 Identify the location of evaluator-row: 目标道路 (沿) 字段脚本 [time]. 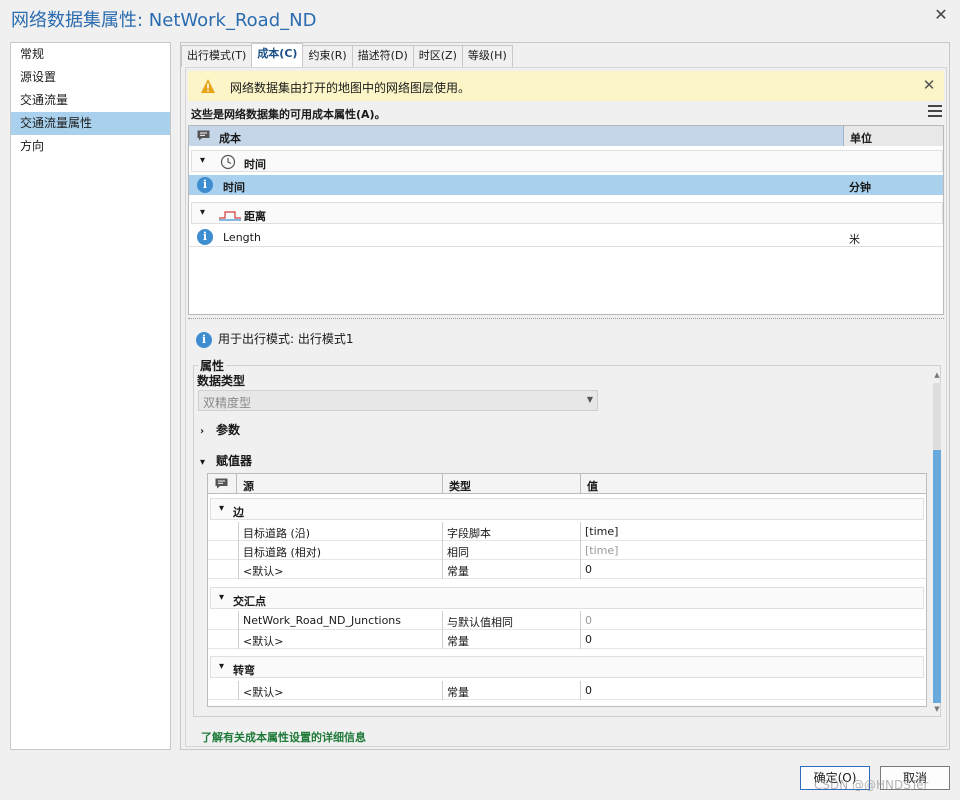
(567, 531).